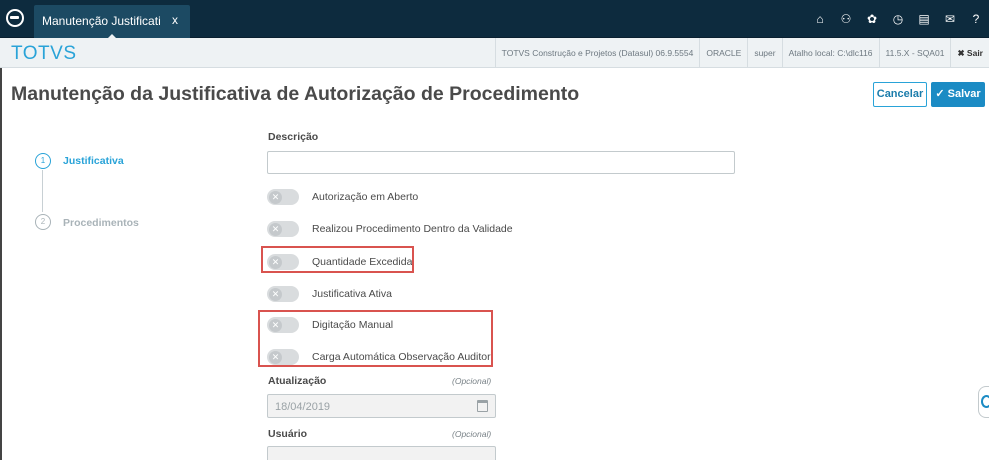  Describe the element at coordinates (976, 19) in the screenshot. I see `help-icon: ?` at that location.